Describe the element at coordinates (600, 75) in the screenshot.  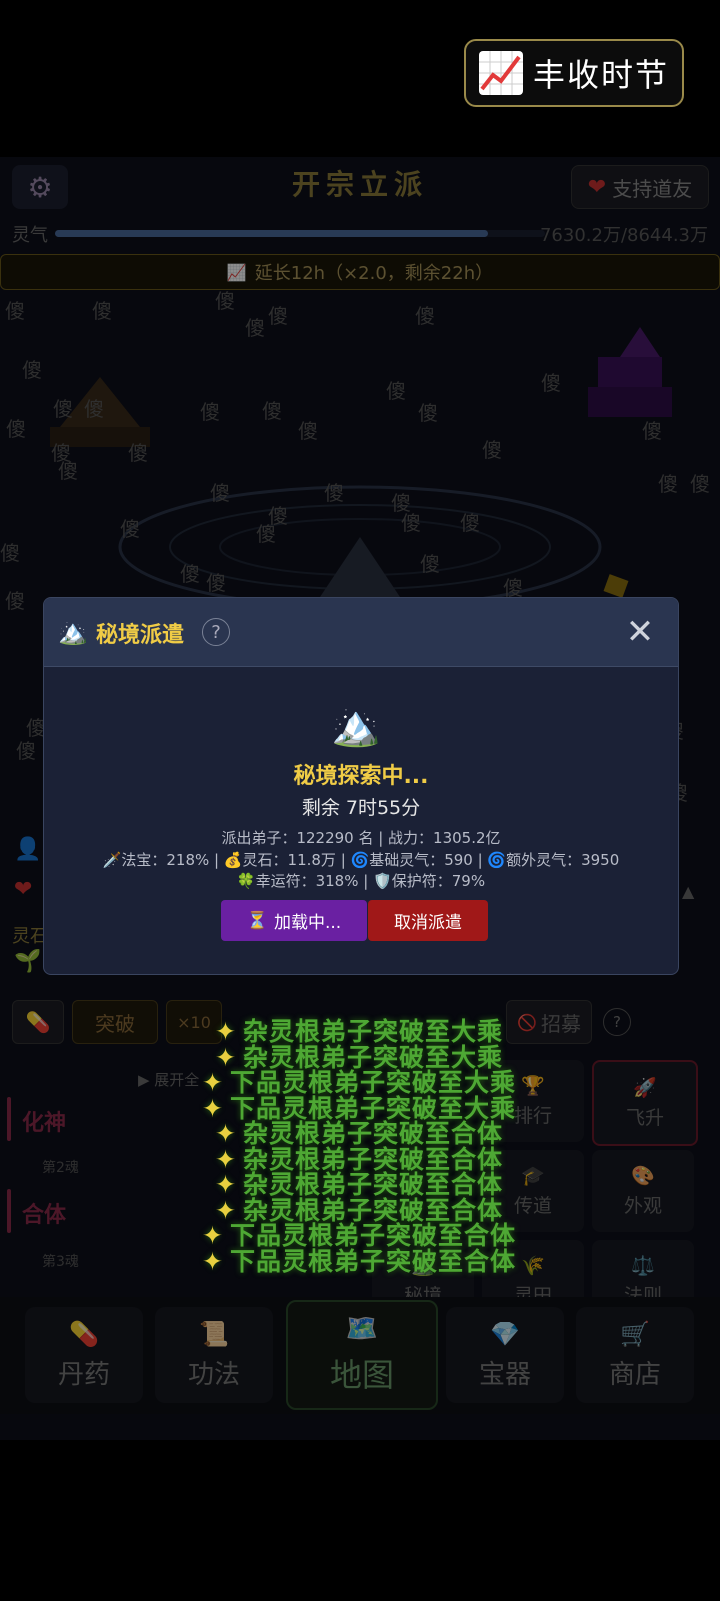
I see `festival-label: 丰收时节` at that location.